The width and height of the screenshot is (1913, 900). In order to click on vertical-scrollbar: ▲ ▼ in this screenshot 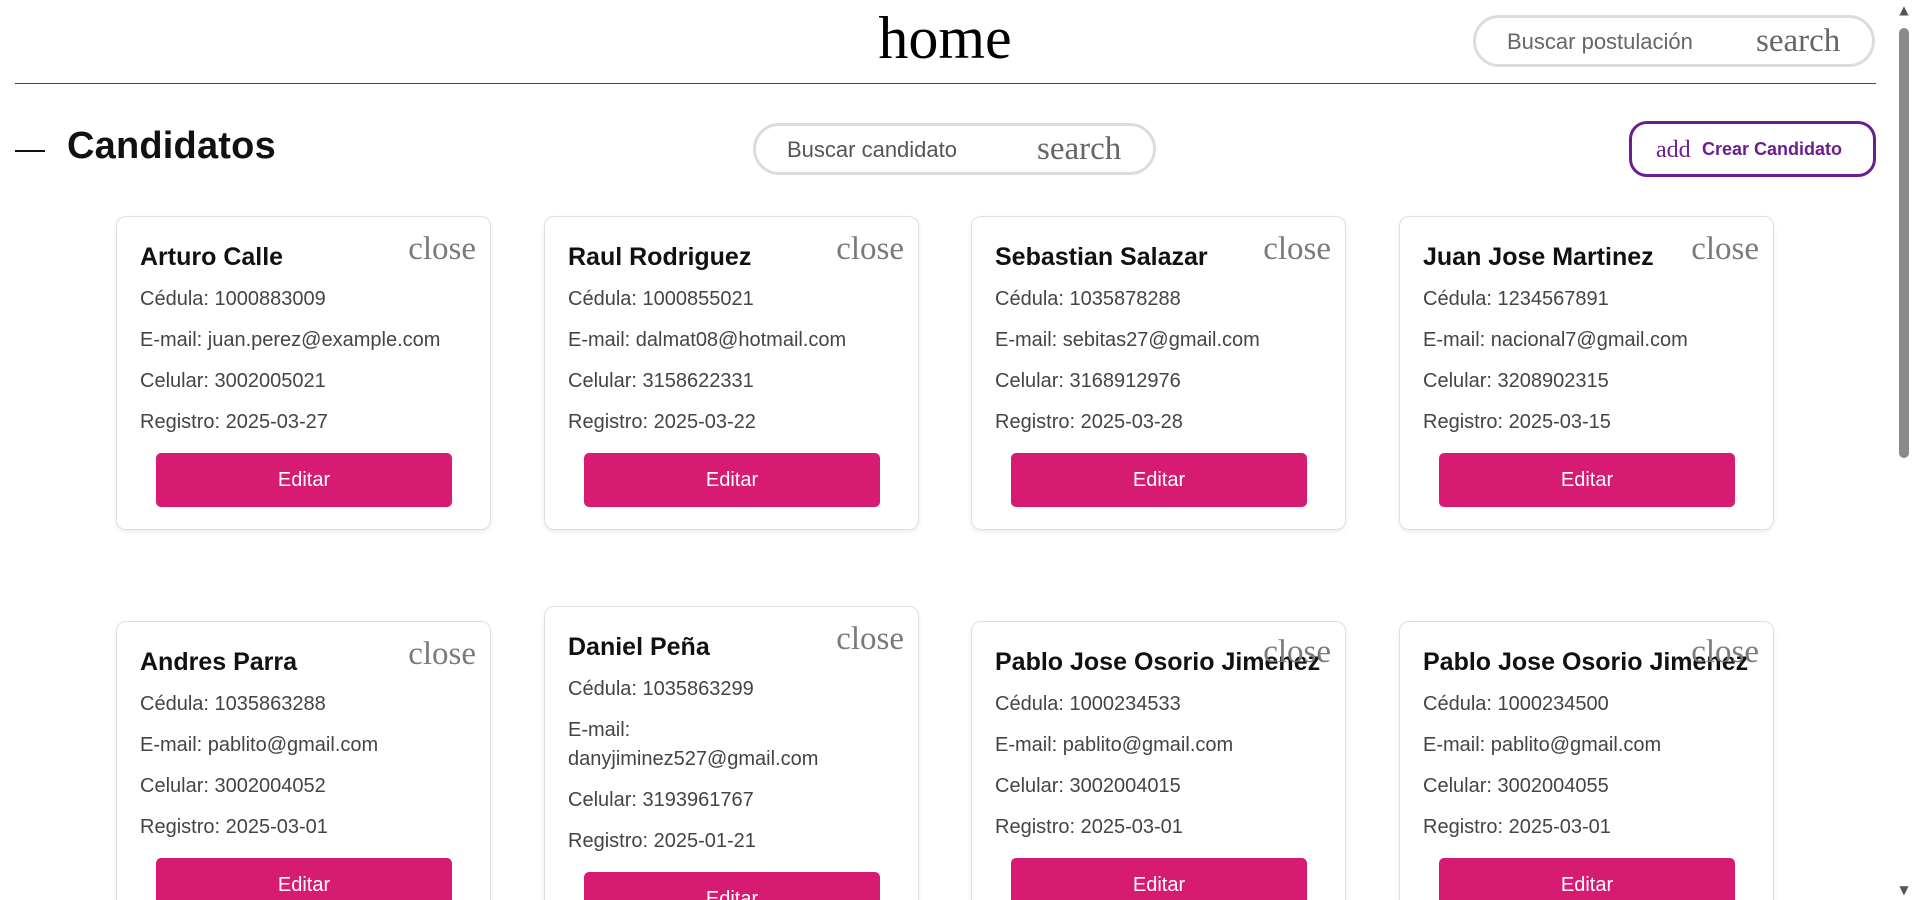, I will do `click(1904, 450)`.